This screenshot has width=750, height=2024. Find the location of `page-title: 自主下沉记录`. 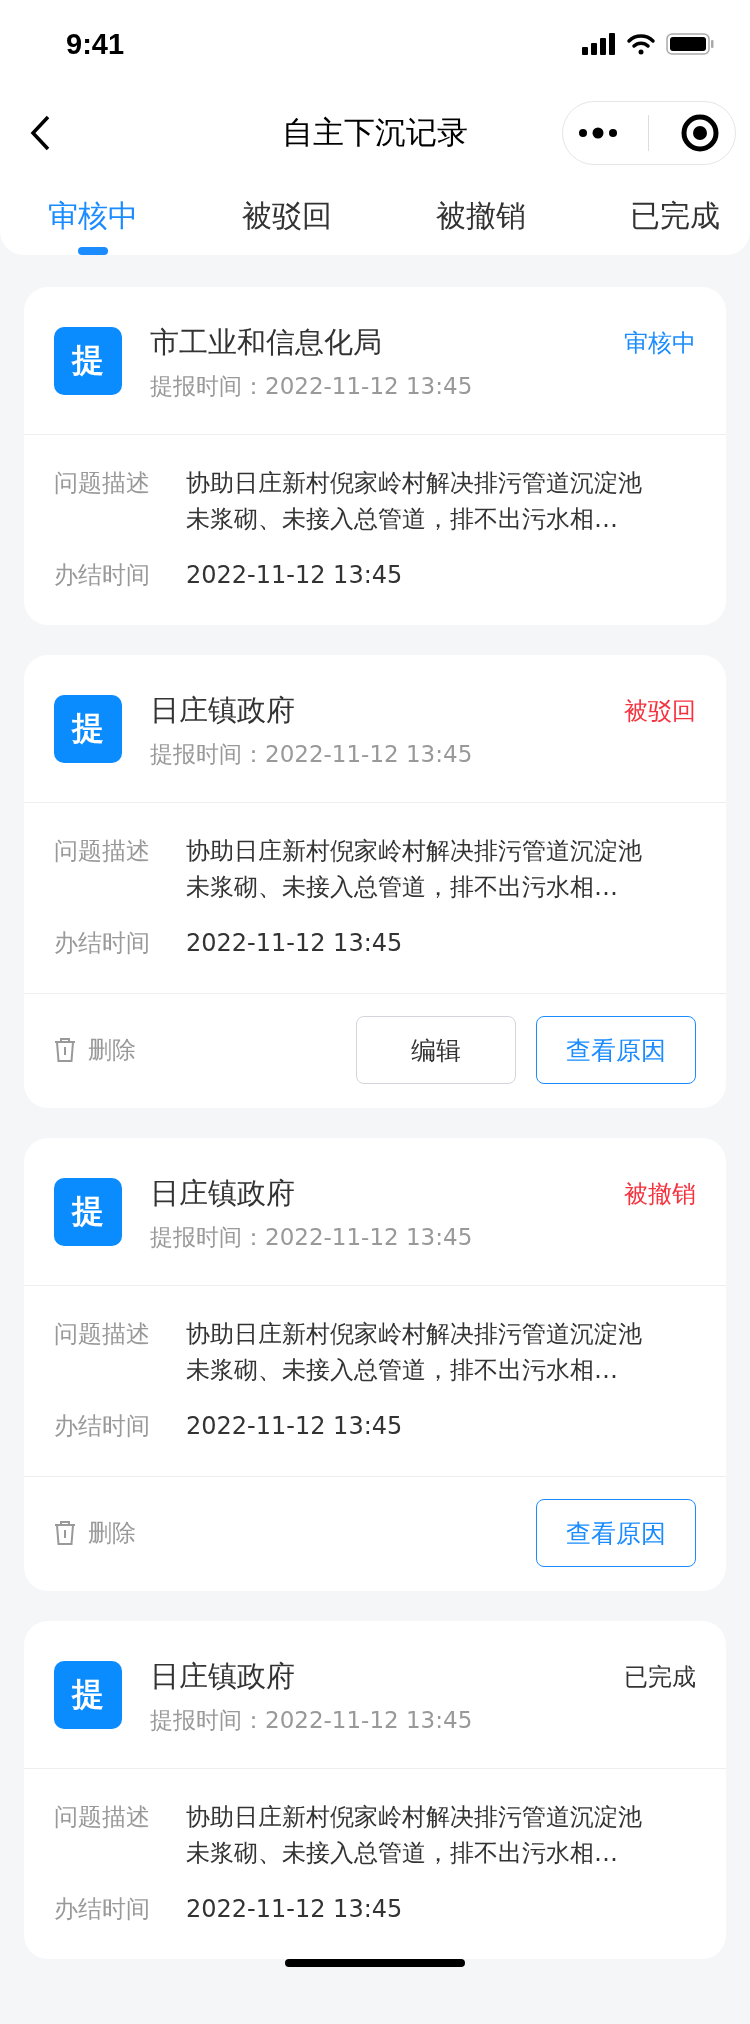

page-title: 自主下沉记录 is located at coordinates (375, 132).